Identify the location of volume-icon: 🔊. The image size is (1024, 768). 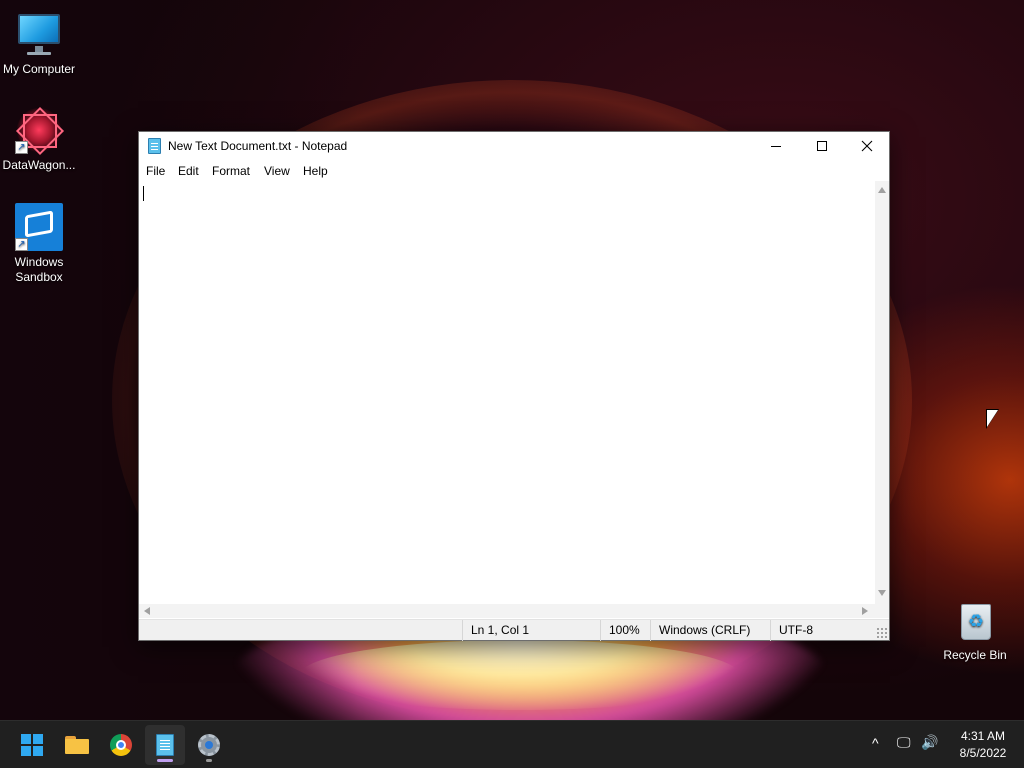
(929, 742).